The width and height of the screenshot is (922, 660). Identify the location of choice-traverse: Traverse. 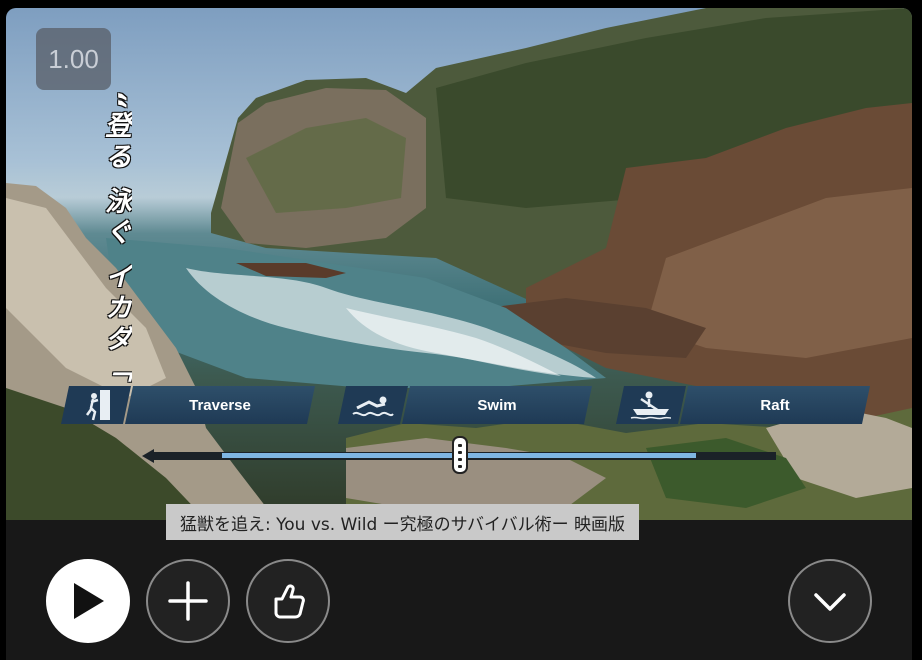
(188, 405).